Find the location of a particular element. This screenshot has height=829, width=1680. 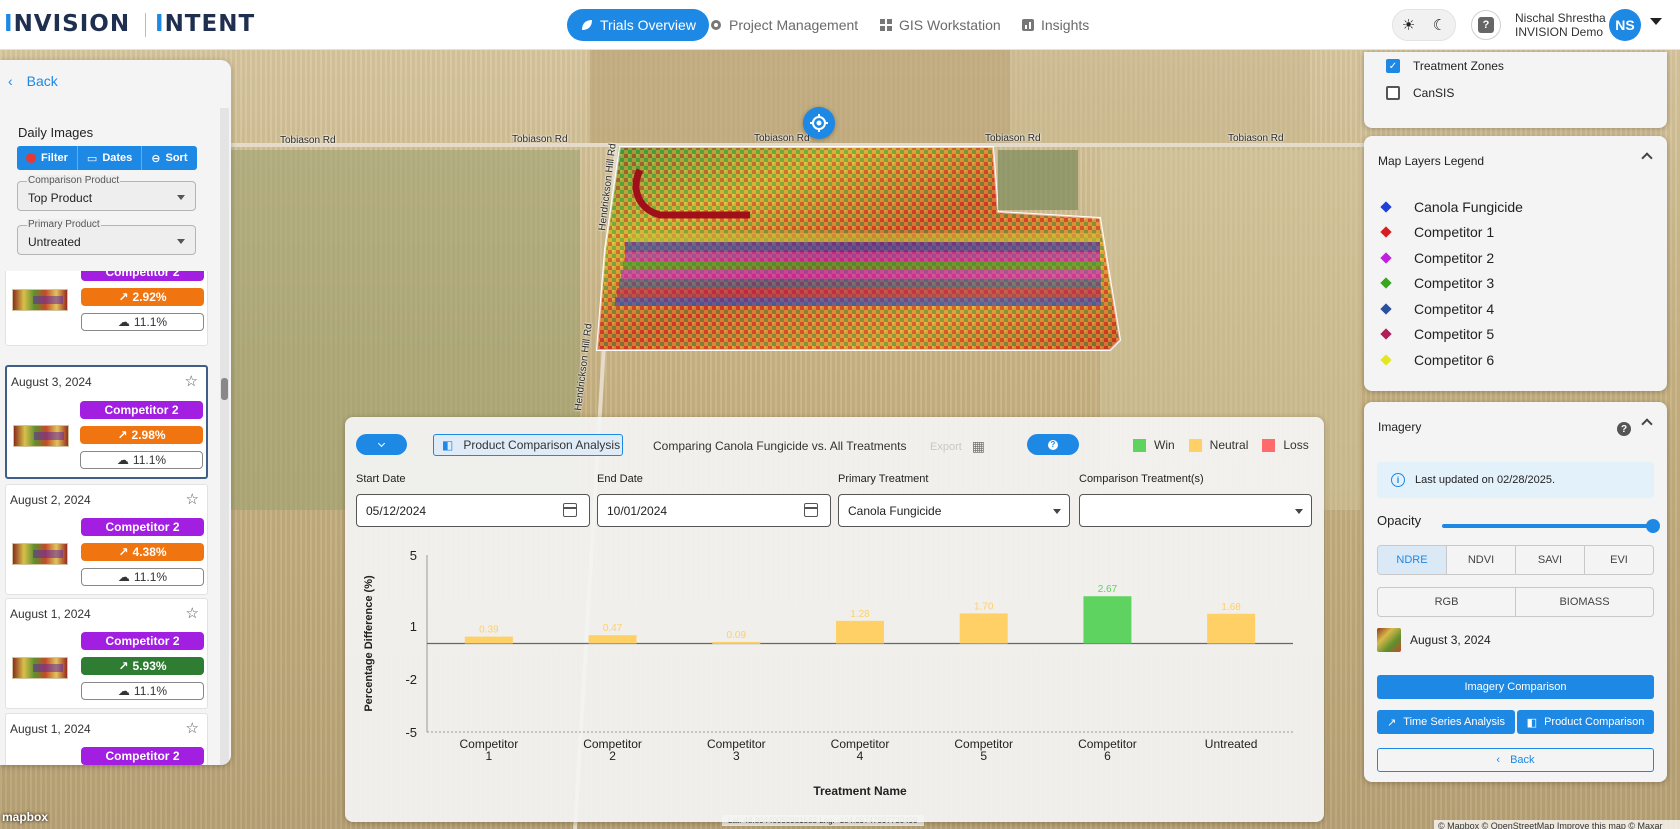

invision-logo: INVISION is located at coordinates (67, 24).